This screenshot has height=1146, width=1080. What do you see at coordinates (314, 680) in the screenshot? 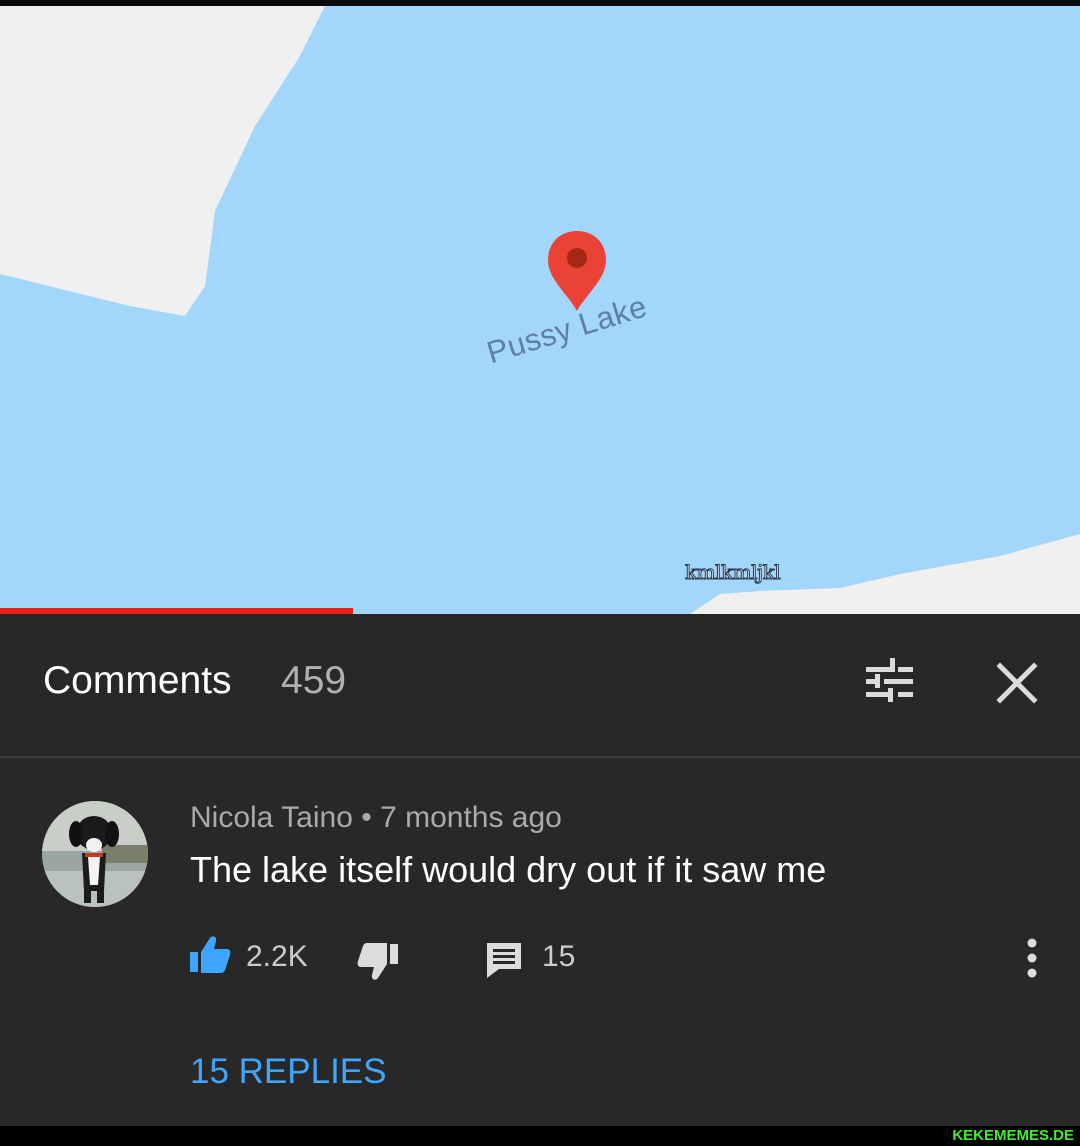
I see `comments-count: 459` at bounding box center [314, 680].